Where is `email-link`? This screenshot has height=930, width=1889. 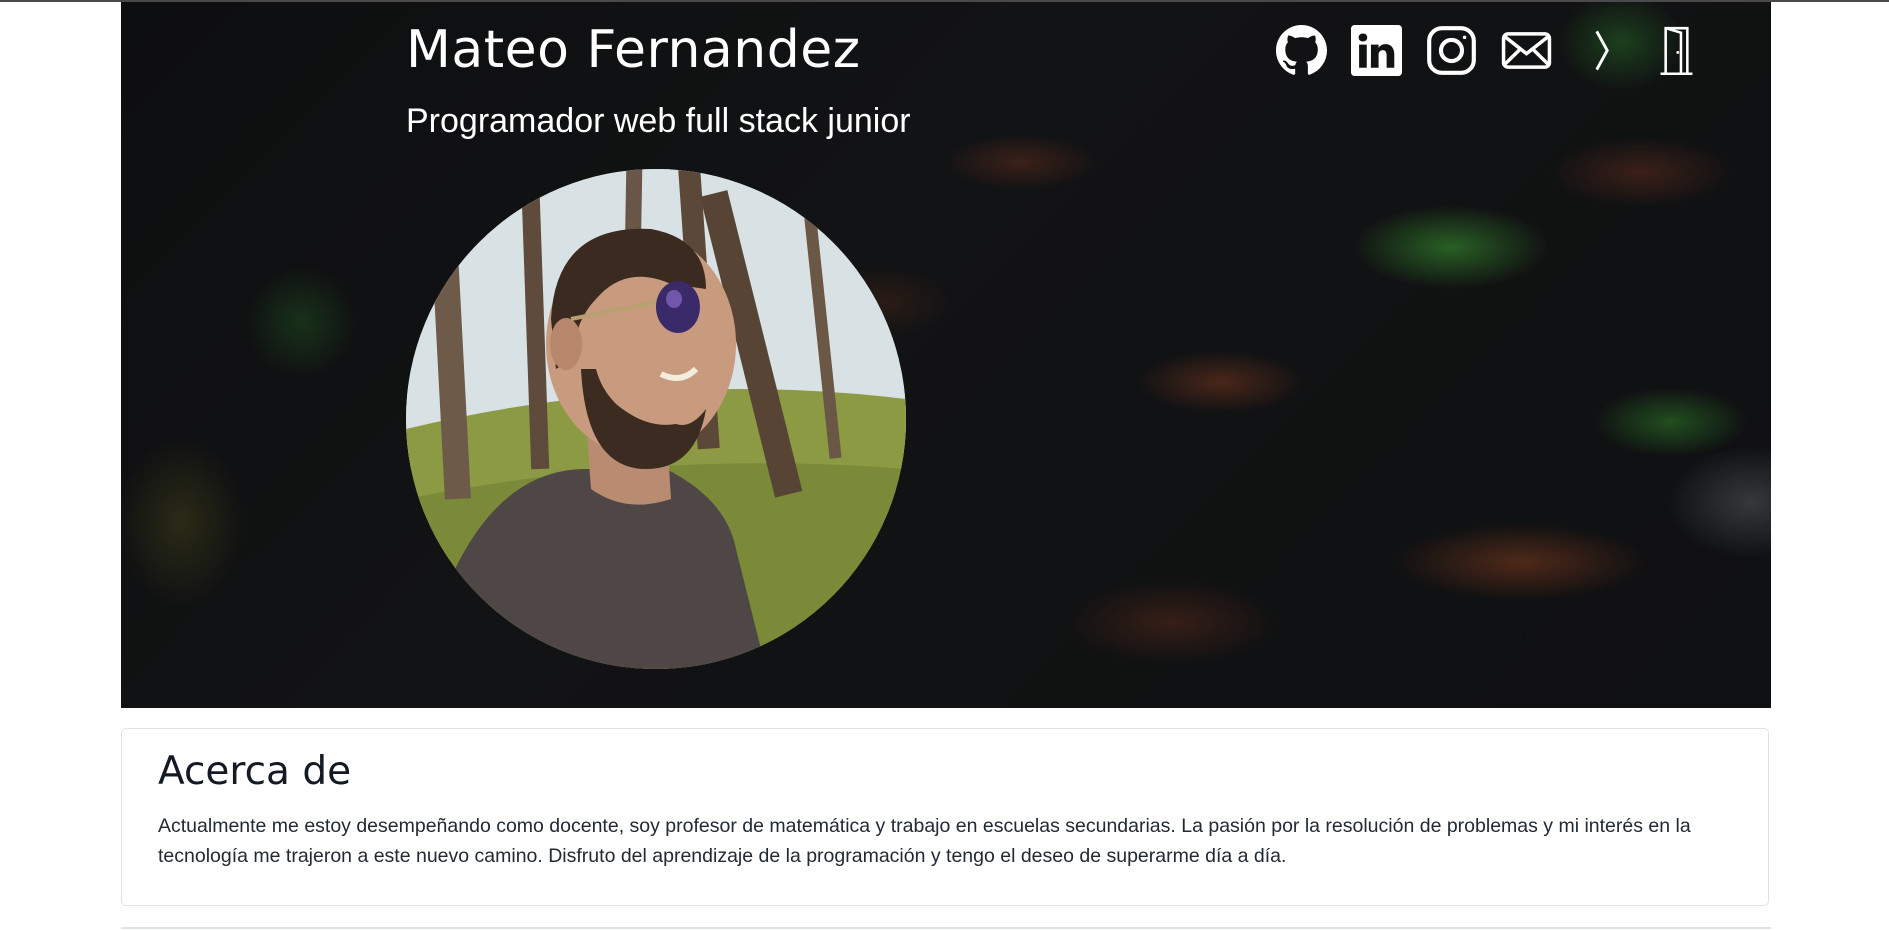 email-link is located at coordinates (1526, 50).